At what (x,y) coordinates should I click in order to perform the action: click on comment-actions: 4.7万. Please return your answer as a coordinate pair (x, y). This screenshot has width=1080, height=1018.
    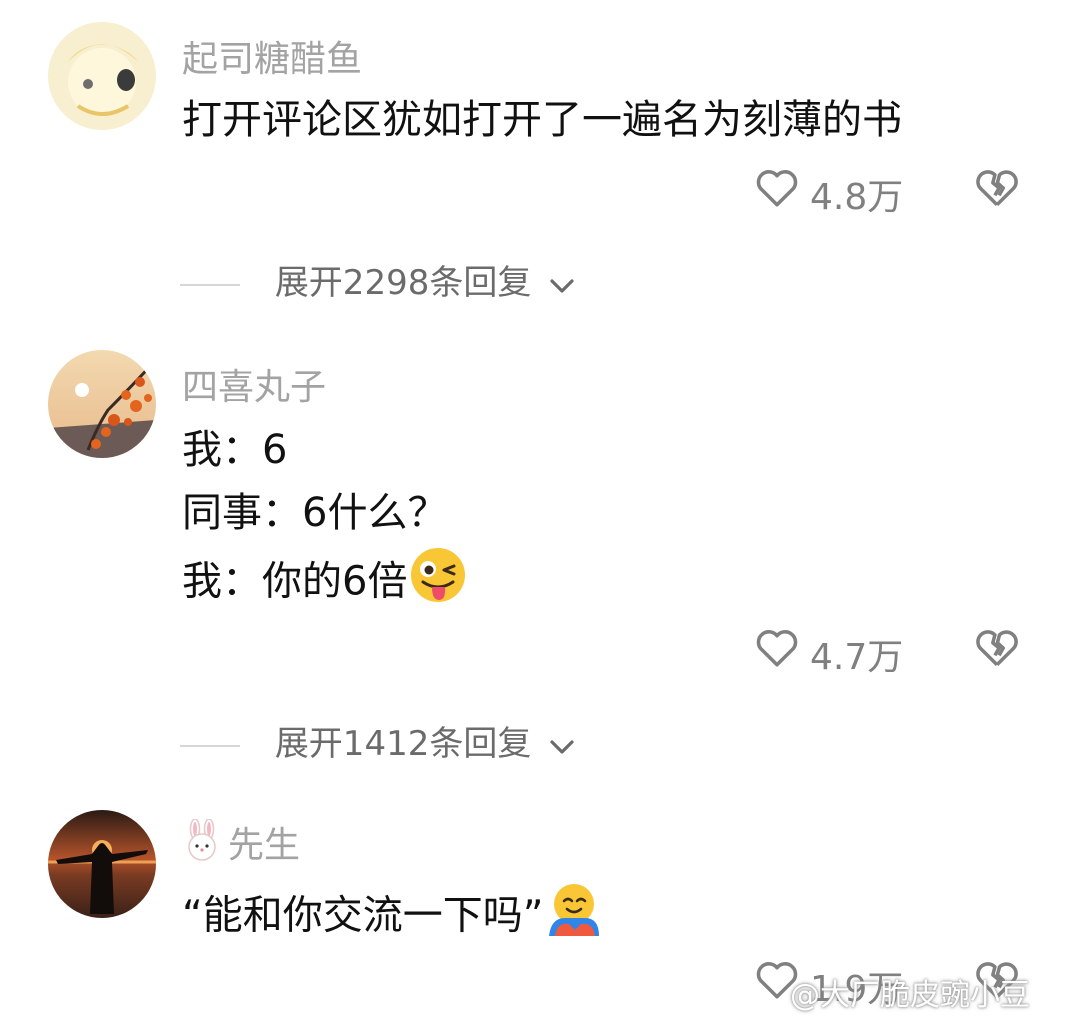
    Looking at the image, I should click on (893, 650).